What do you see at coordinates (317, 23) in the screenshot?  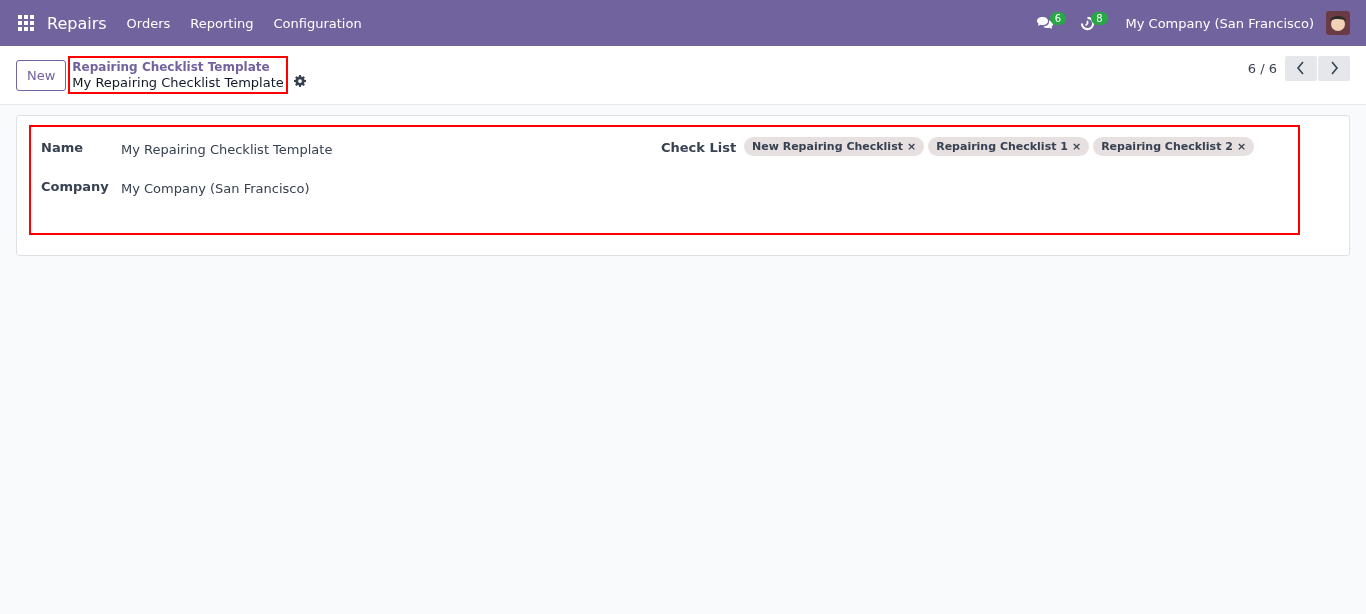 I see `menu-item: Configuration` at bounding box center [317, 23].